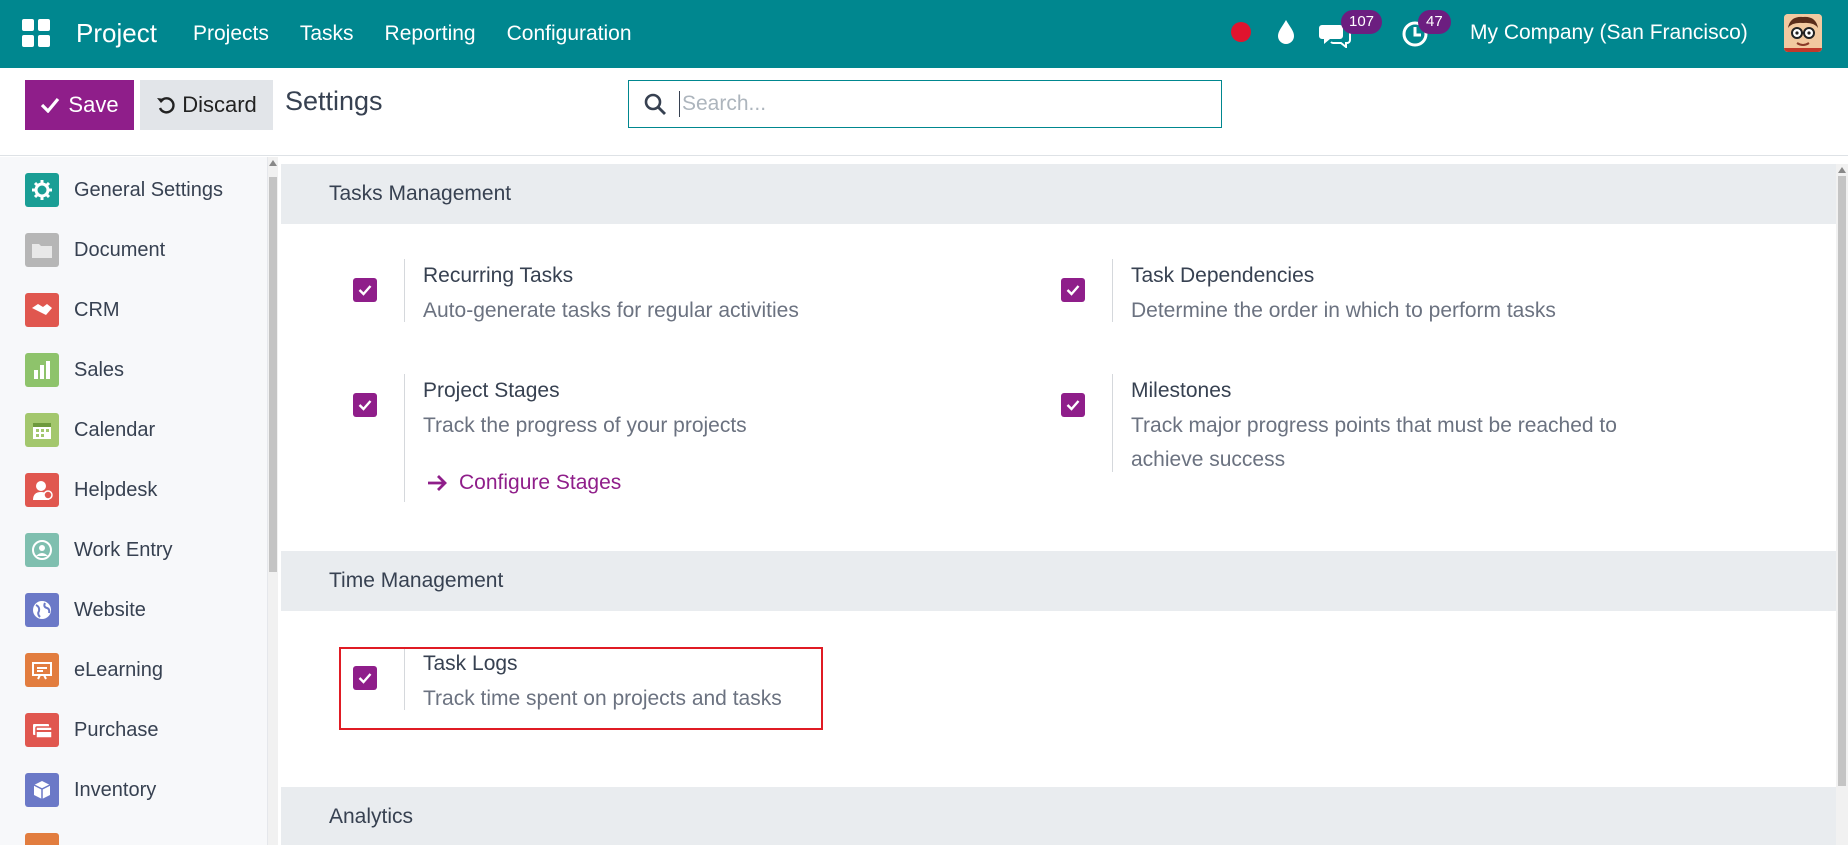 Image resolution: width=1848 pixels, height=845 pixels. I want to click on task-logs-checkbox, so click(365, 678).